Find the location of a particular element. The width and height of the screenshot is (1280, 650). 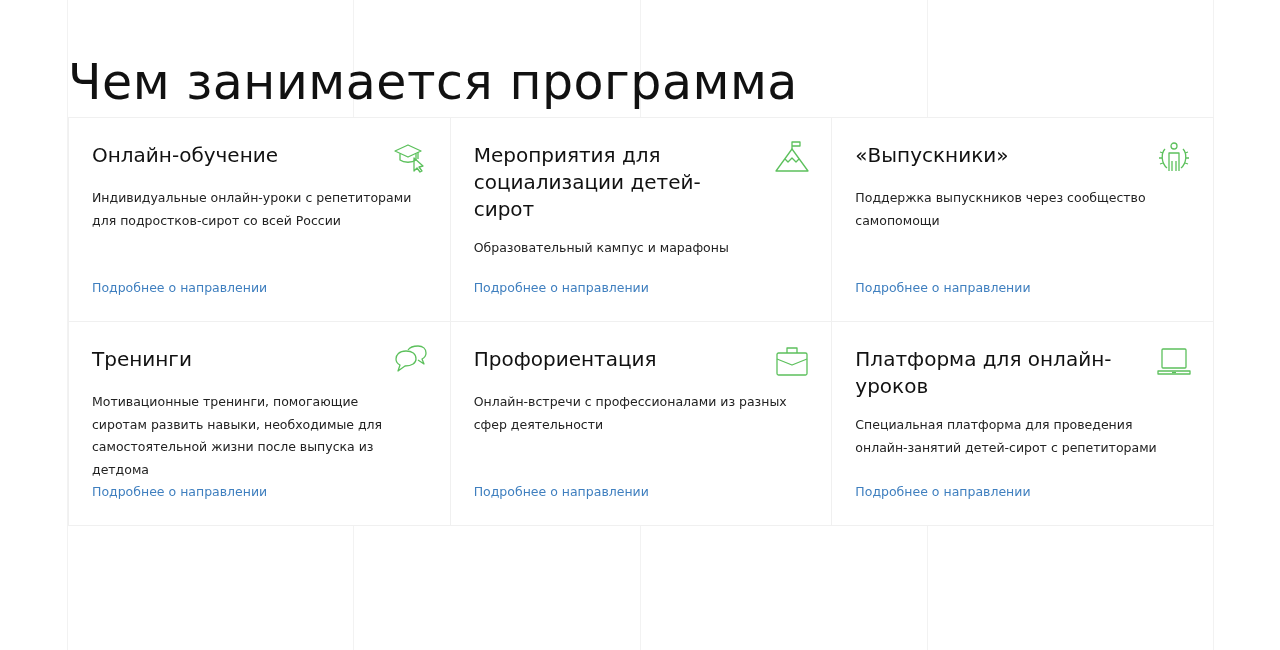

card-description: Поддержка выпускников через сообщество самопомощи is located at coordinates (1001, 209).